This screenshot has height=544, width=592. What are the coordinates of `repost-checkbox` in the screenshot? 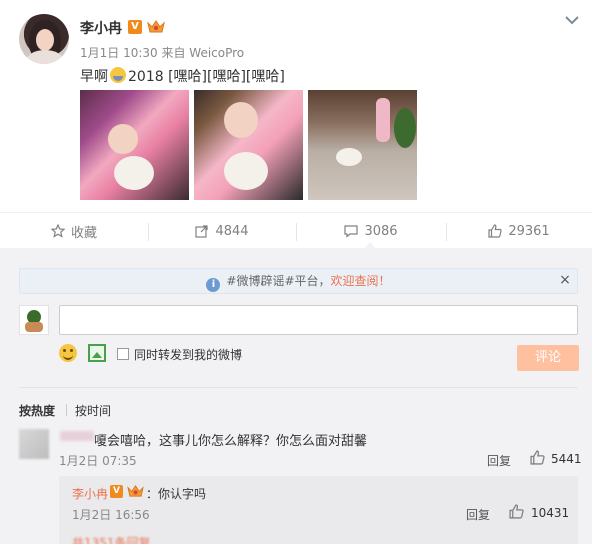 It's located at (123, 354).